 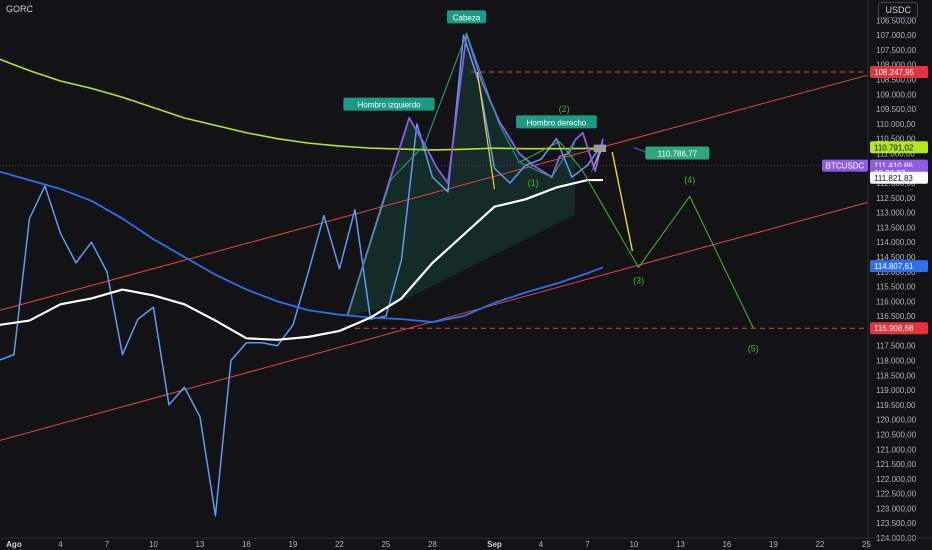 What do you see at coordinates (896, 434) in the screenshot?
I see `y-tick-label: 120.500,00` at bounding box center [896, 434].